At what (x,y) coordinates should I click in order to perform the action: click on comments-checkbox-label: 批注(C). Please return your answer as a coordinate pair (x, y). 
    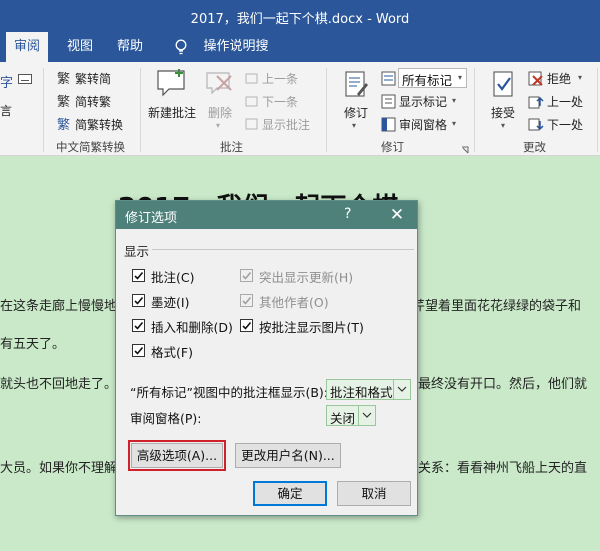
    Looking at the image, I should click on (172, 276).